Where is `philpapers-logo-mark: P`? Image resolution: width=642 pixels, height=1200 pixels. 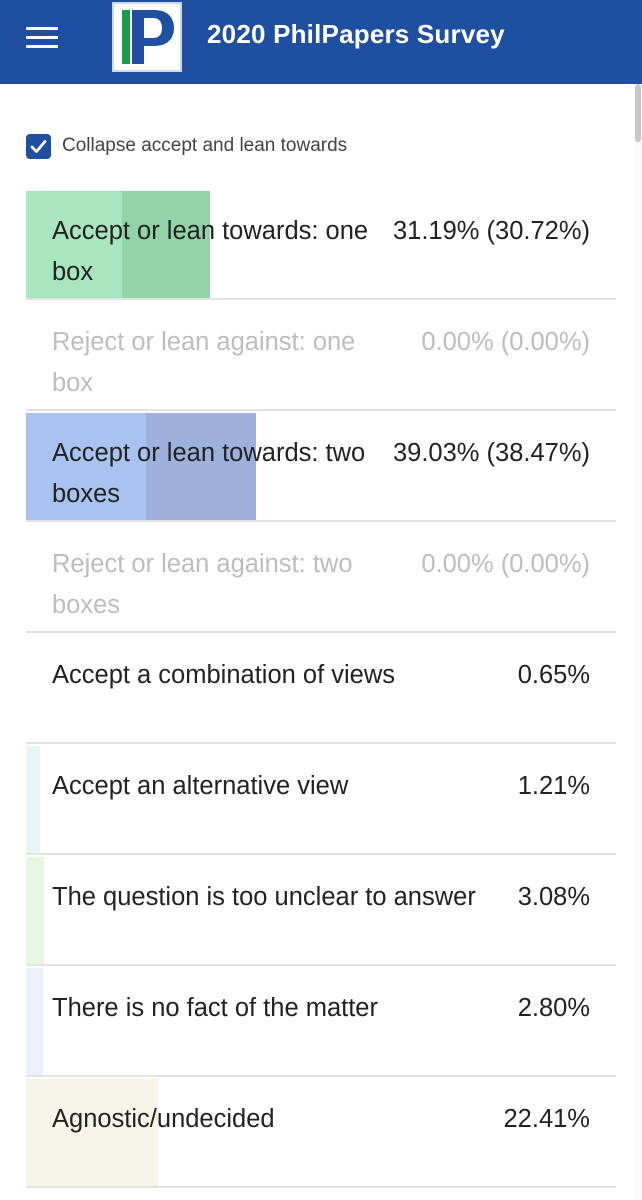
philpapers-logo-mark: P is located at coordinates (145, 35).